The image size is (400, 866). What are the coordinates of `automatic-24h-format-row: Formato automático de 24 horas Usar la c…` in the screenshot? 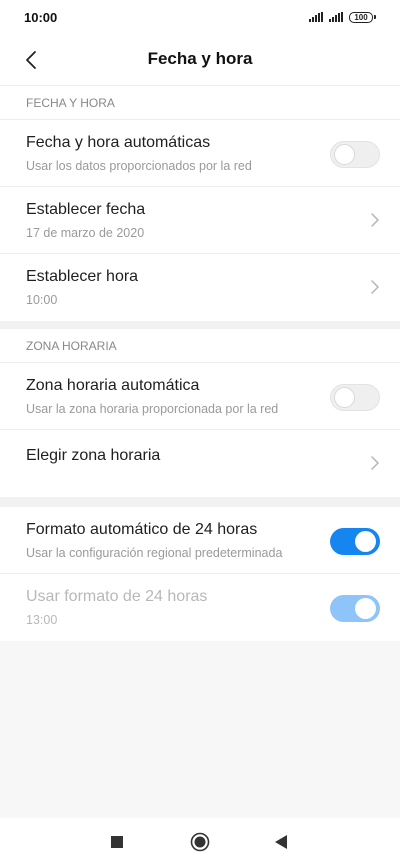 It's located at (200, 540).